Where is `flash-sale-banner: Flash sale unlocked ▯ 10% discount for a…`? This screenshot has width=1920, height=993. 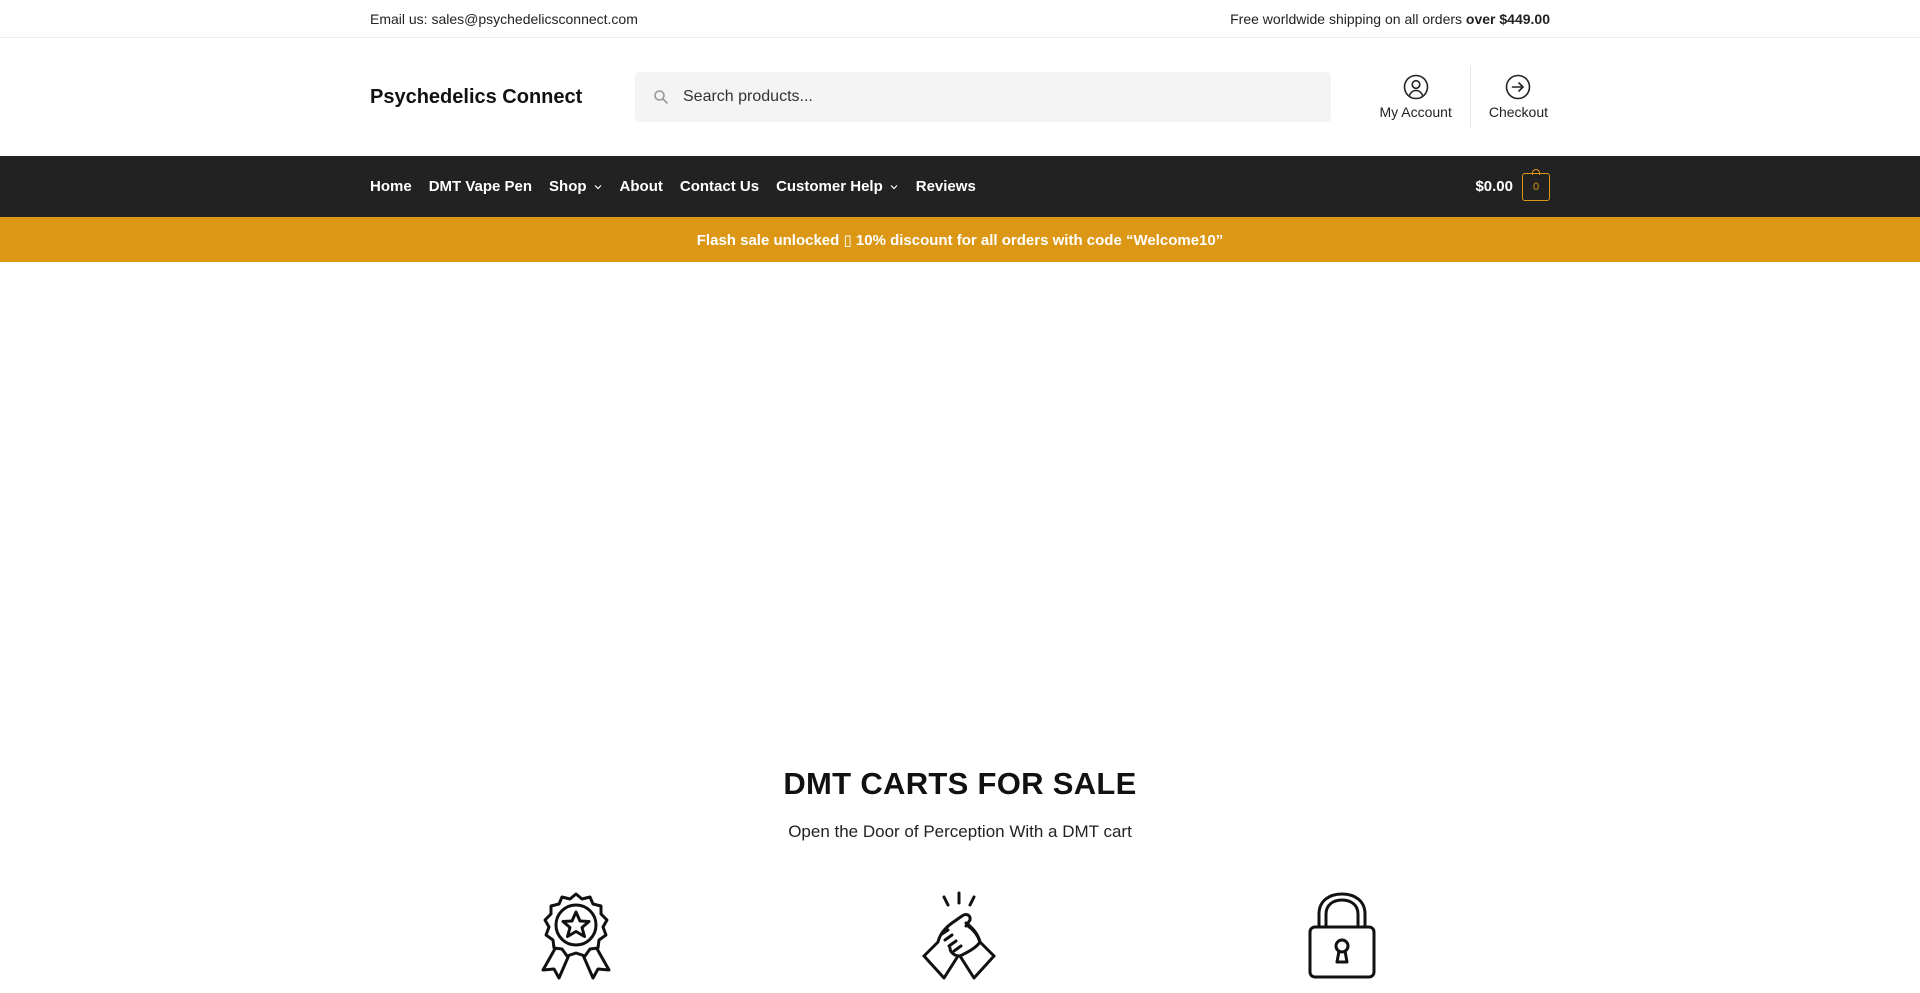
flash-sale-banner: Flash sale unlocked ▯ 10% discount for a… is located at coordinates (960, 239).